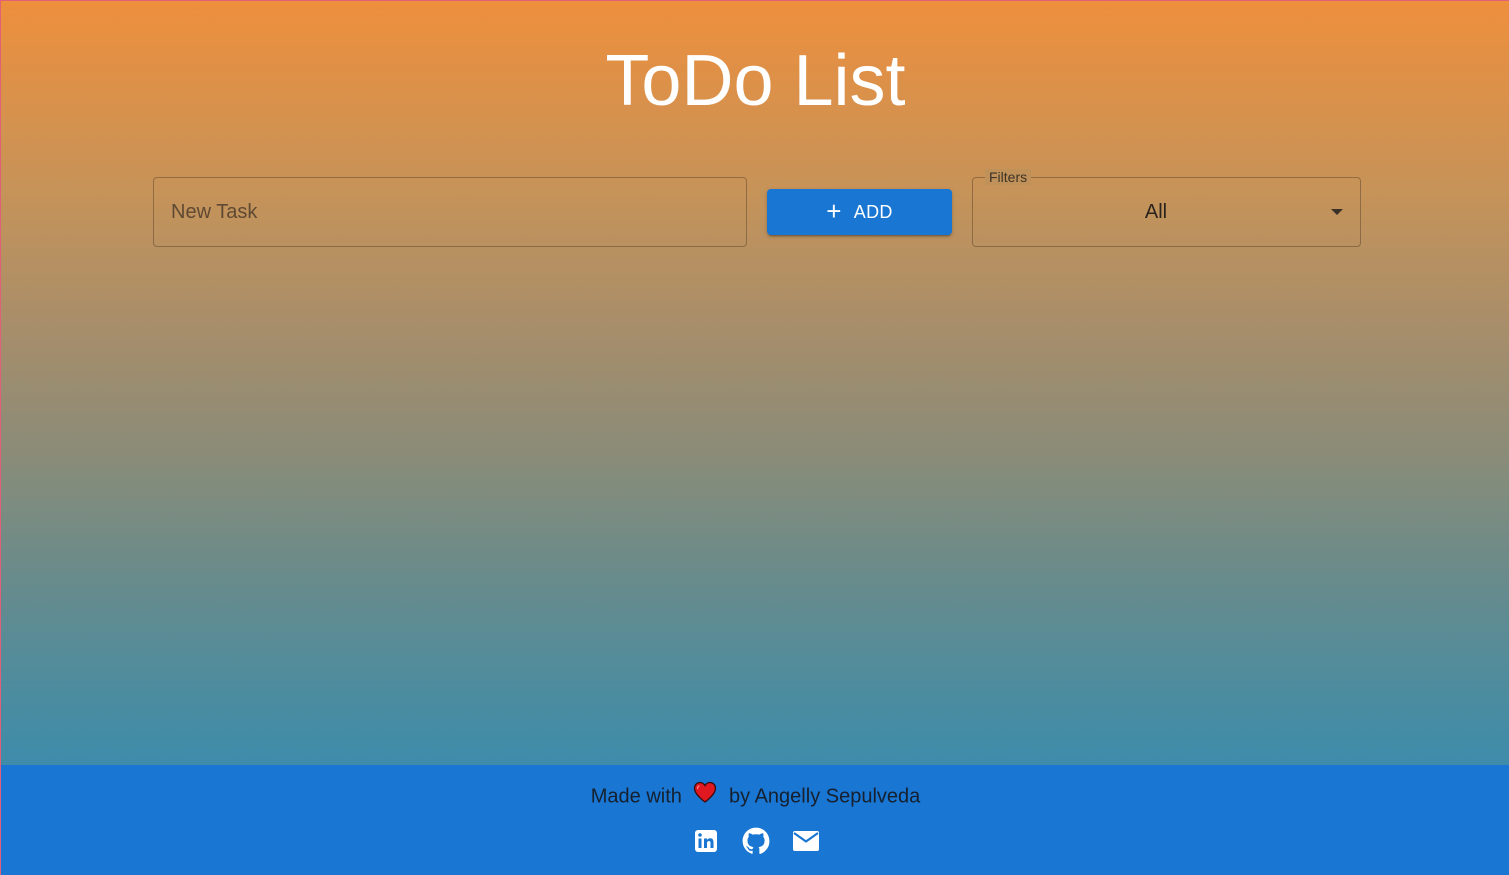 The image size is (1509, 875). What do you see at coordinates (636, 796) in the screenshot?
I see `made-with-text: Made with` at bounding box center [636, 796].